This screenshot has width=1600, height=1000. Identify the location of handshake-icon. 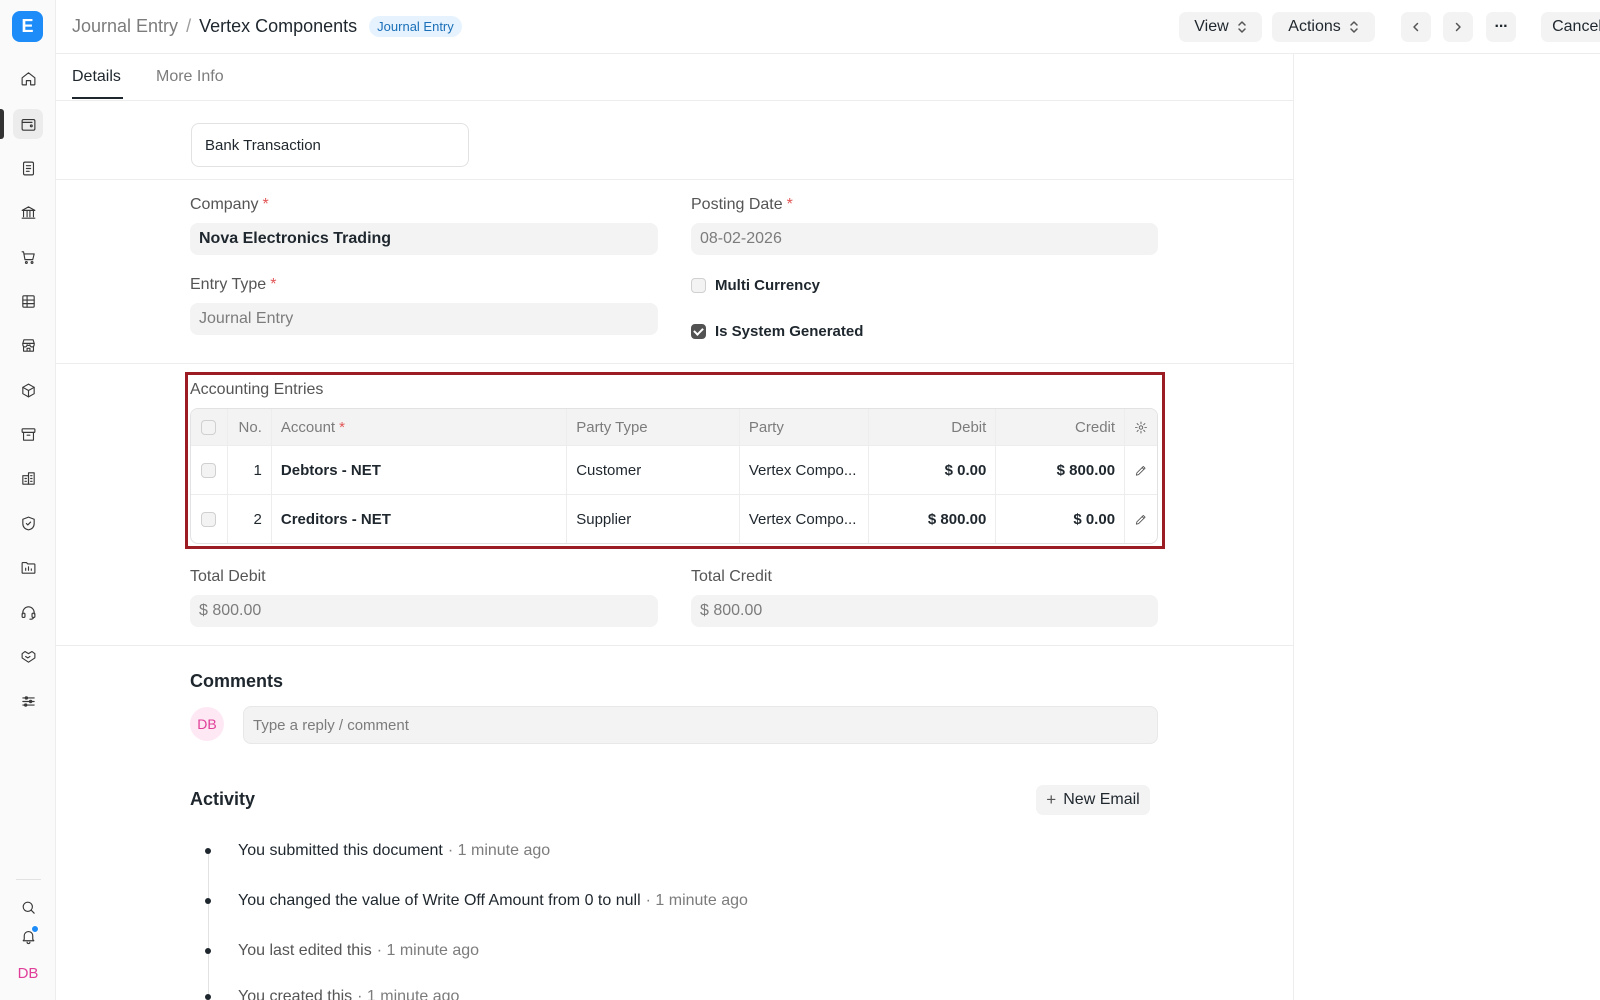
(28, 656).